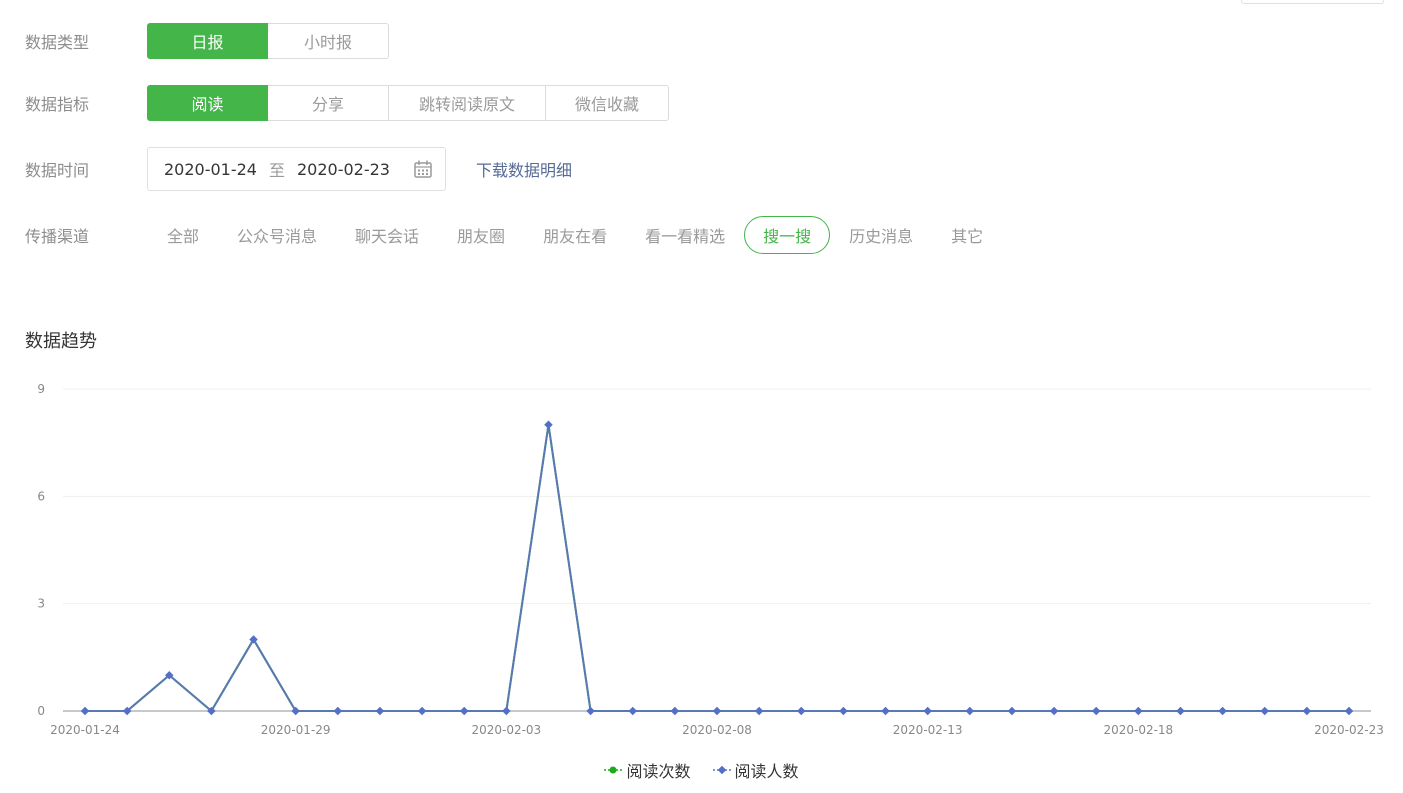 Image resolution: width=1403 pixels, height=793 pixels. Describe the element at coordinates (506, 730) in the screenshot. I see `x-tick-label: 2020-02-03` at that location.